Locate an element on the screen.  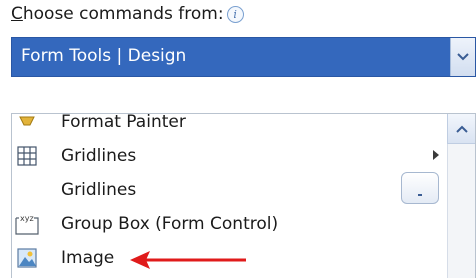
choose-commands-label-access-key: C is located at coordinates (17, 14).